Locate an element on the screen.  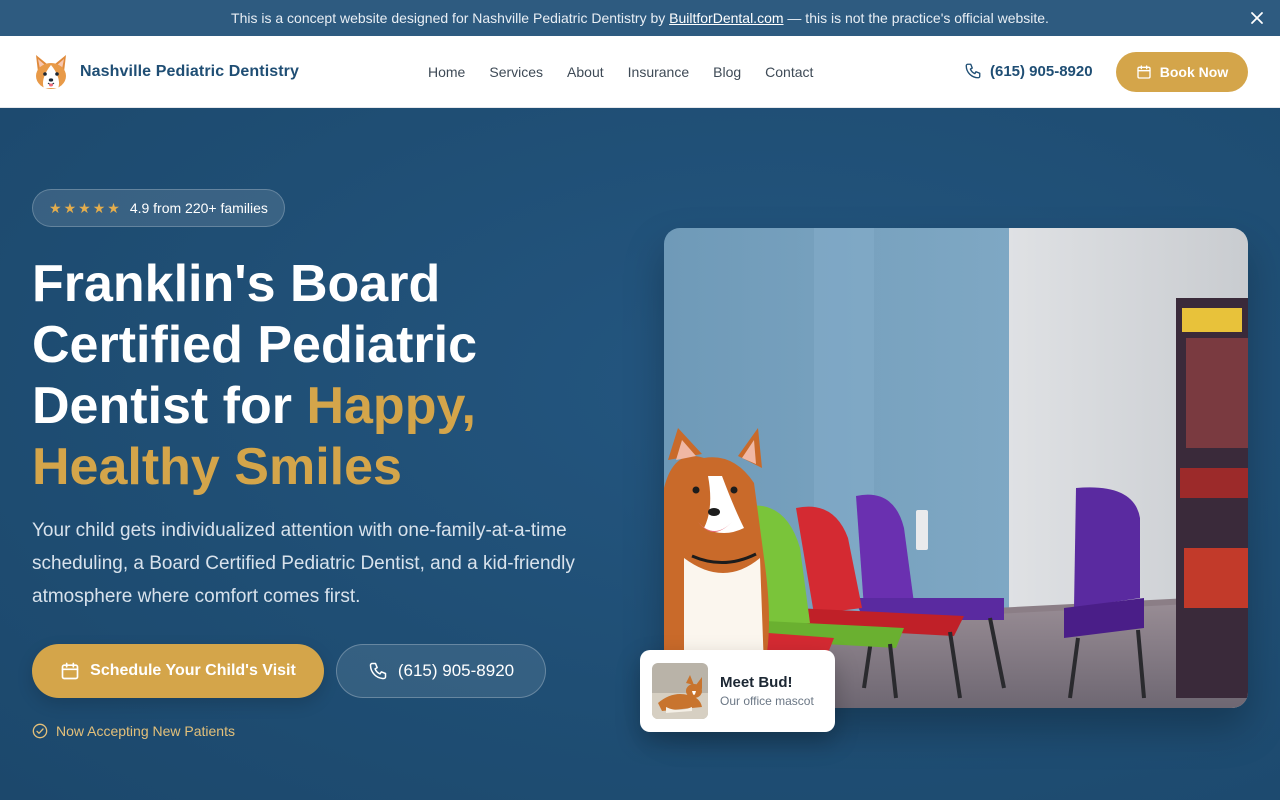
builtfordental-link: BuiltforDental.com is located at coordinates (726, 18).